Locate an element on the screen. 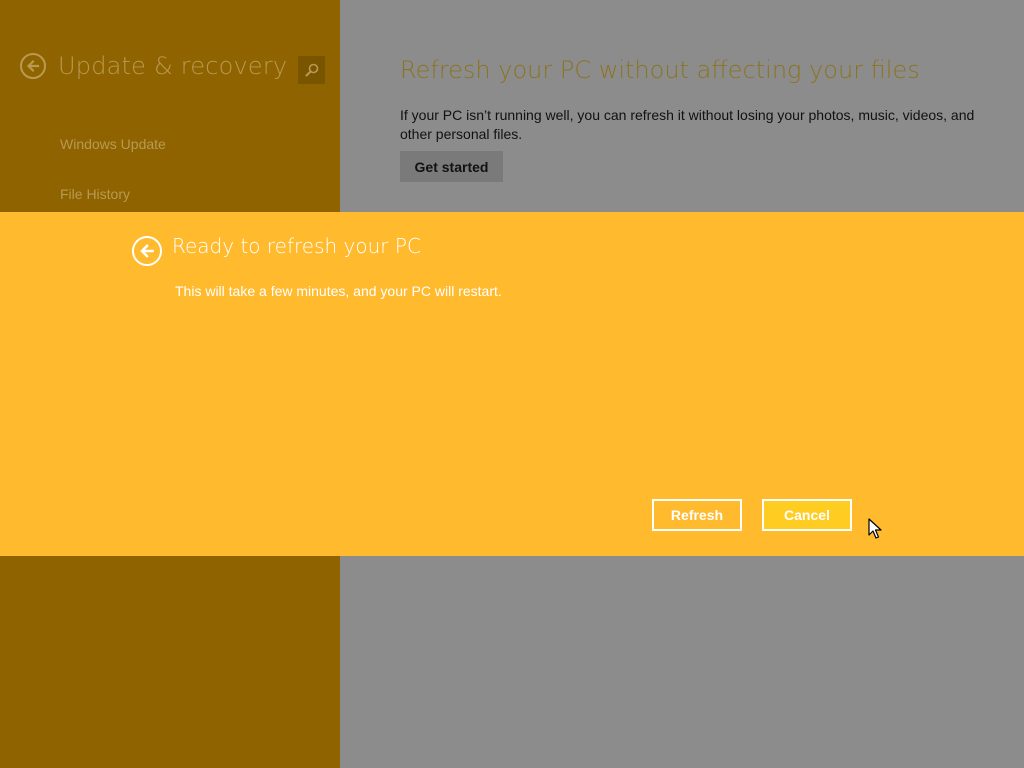 The image size is (1024, 768). sidebar-title: Update & recovery is located at coordinates (173, 66).